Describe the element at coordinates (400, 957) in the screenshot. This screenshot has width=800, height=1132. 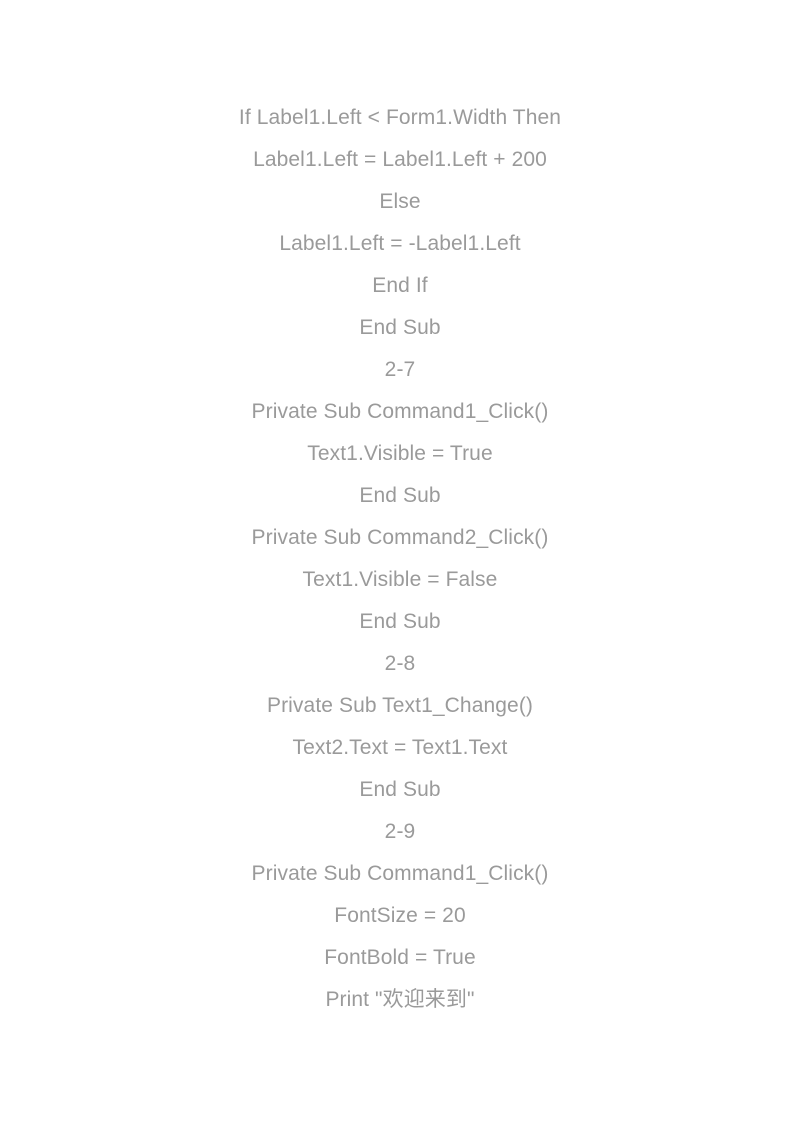
I see `code-line: FontBold = True` at that location.